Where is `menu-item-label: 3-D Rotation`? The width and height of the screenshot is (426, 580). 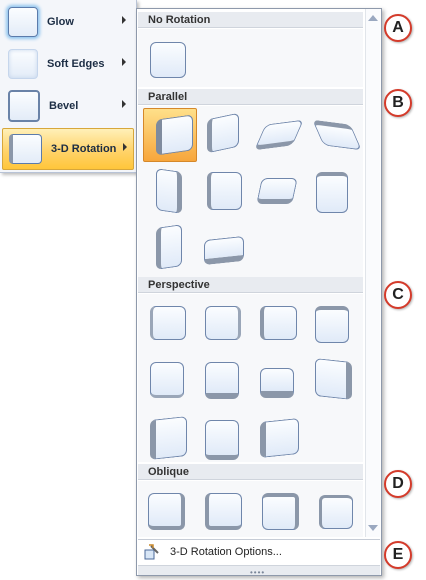
menu-item-label: 3-D Rotation is located at coordinates (84, 149).